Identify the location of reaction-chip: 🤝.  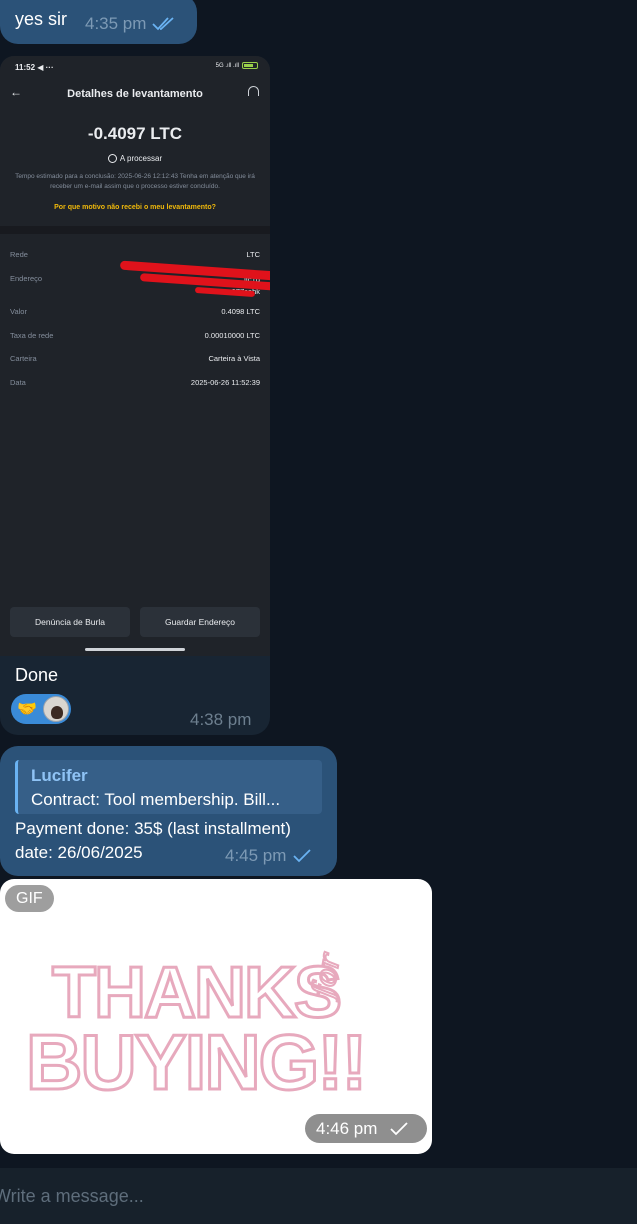
(41, 709).